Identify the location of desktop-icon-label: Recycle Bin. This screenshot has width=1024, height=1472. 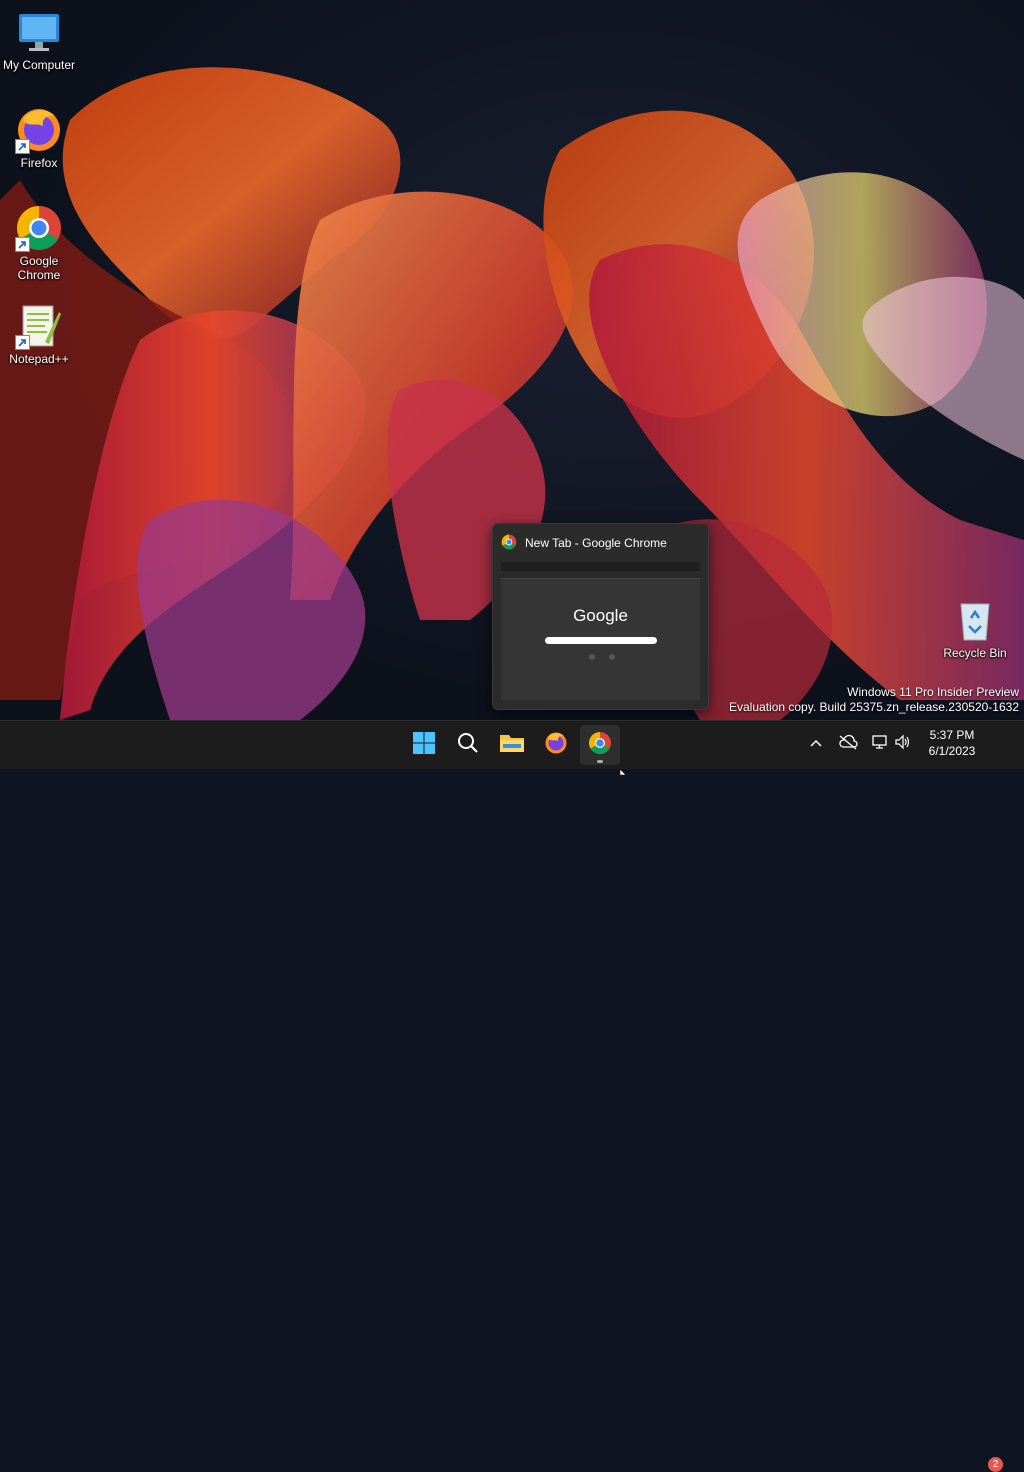
(975, 653).